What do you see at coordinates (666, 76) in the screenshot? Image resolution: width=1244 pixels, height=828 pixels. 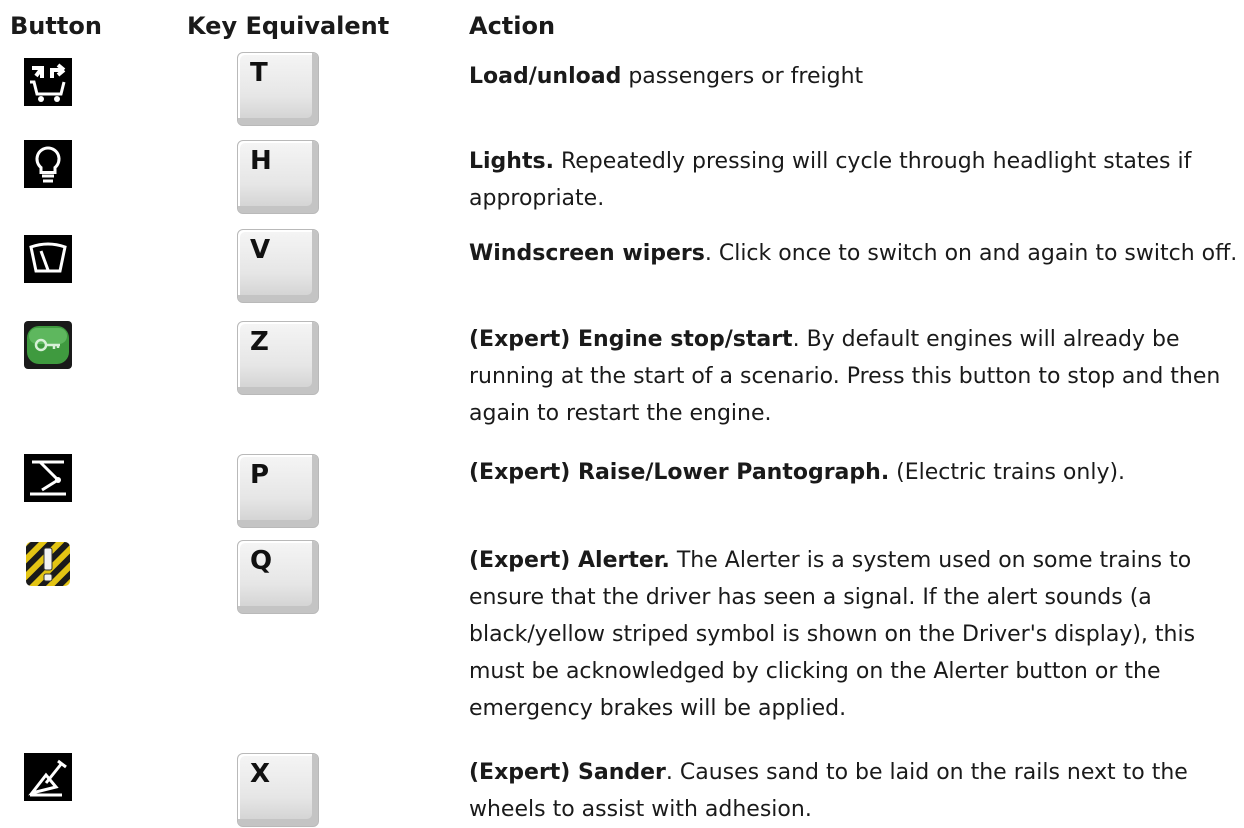 I see `action-text: Load/unload passengers or freight` at bounding box center [666, 76].